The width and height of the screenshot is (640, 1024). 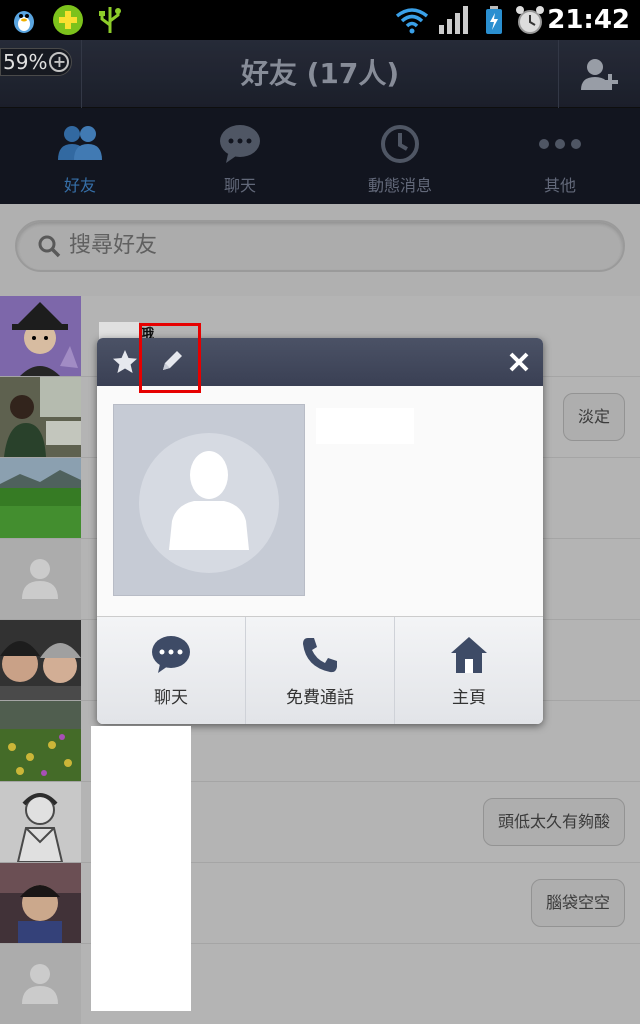 What do you see at coordinates (320, 698) in the screenshot?
I see `free-call-label: 免費通話` at bounding box center [320, 698].